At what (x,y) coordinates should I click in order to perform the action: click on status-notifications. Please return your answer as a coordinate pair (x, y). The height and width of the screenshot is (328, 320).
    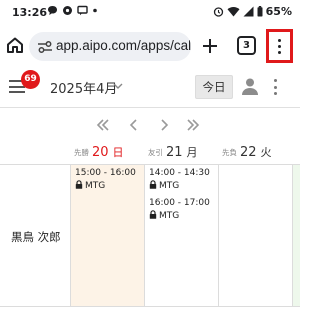
    Looking at the image, I should click on (72, 10).